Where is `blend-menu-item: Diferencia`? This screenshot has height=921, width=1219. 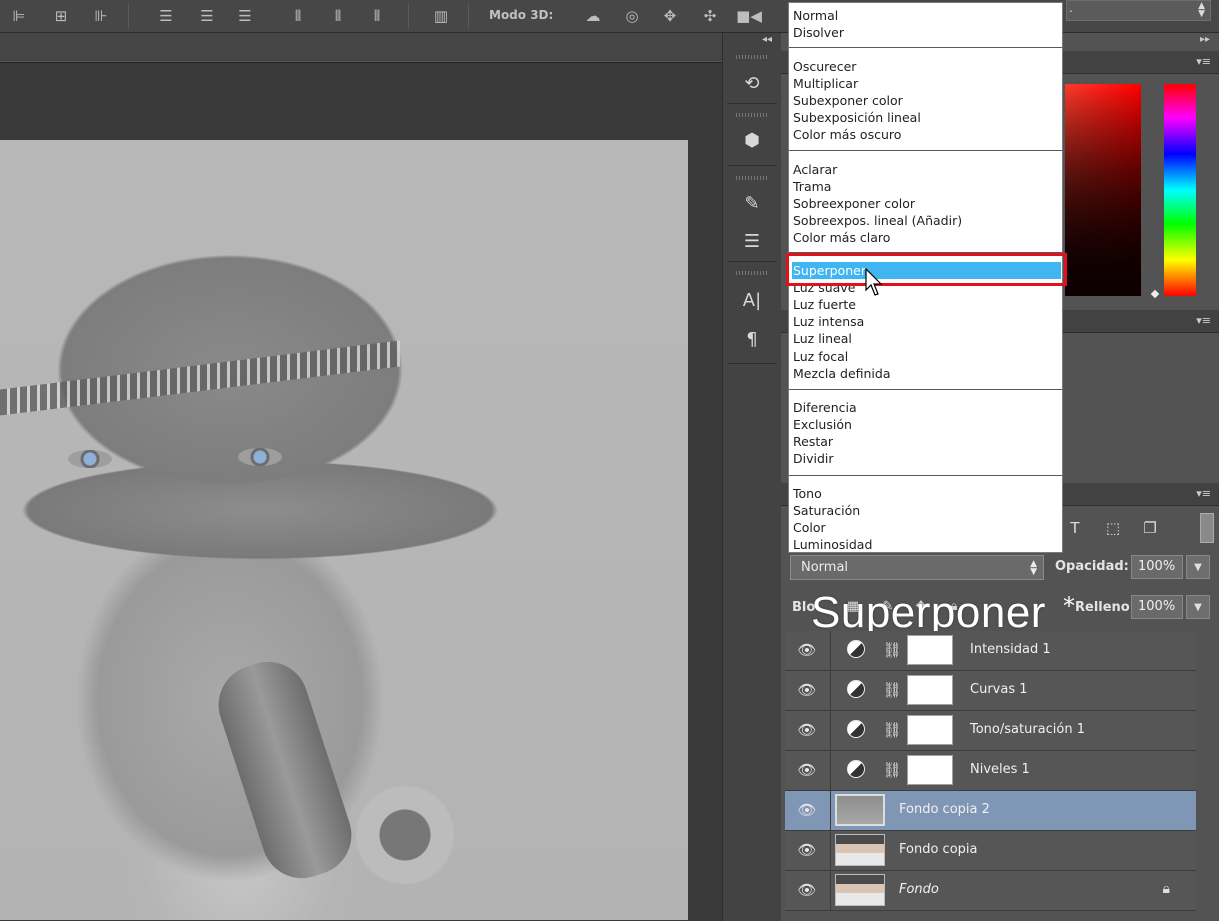
blend-menu-item: Diferencia is located at coordinates (926, 407).